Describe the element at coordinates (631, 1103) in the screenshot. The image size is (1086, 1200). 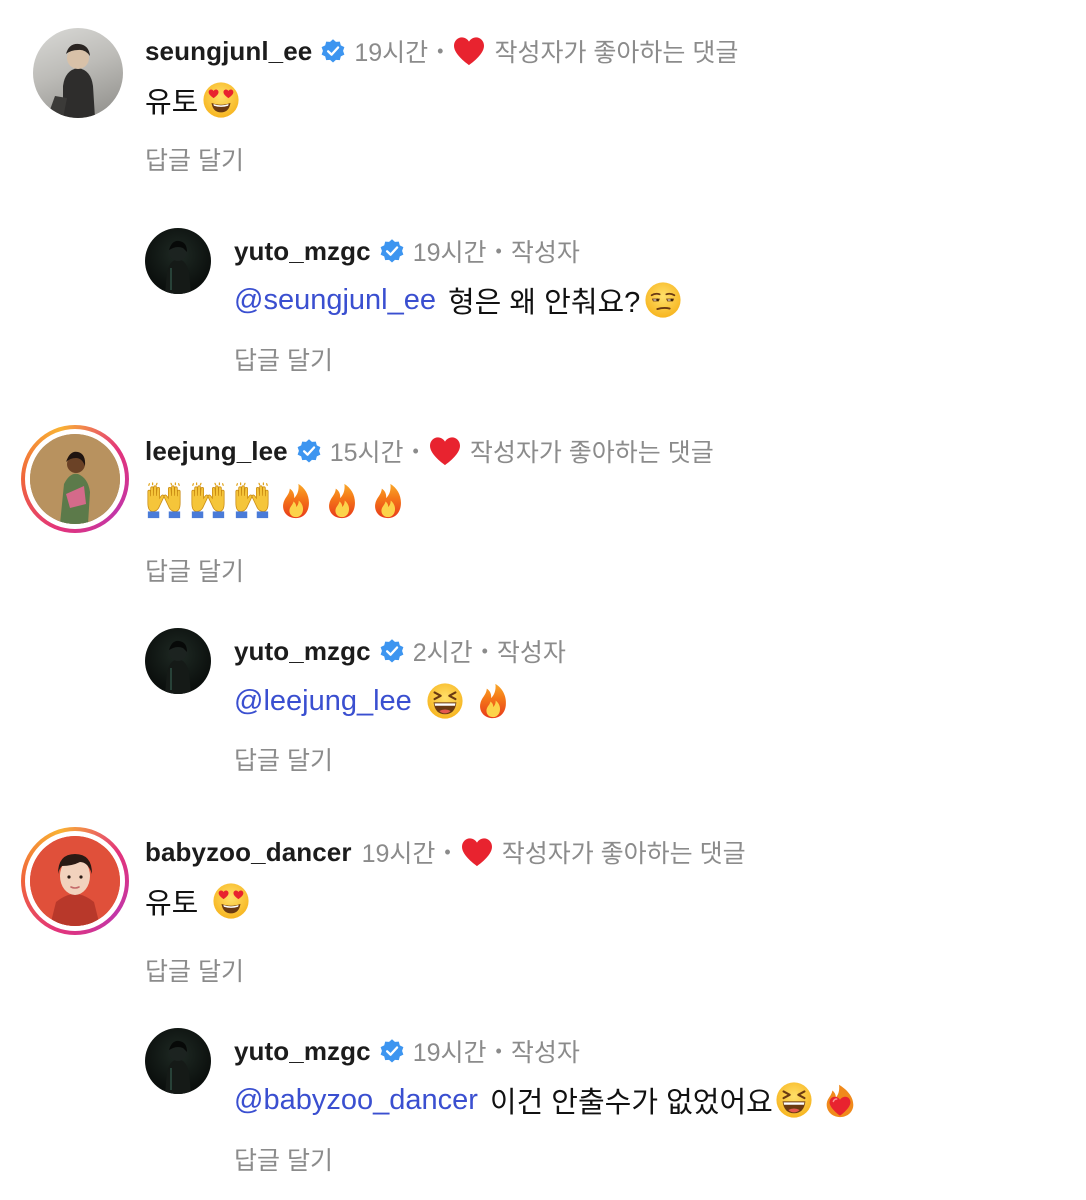
I see `comment-text: 이건 안출수가 없었어요` at that location.